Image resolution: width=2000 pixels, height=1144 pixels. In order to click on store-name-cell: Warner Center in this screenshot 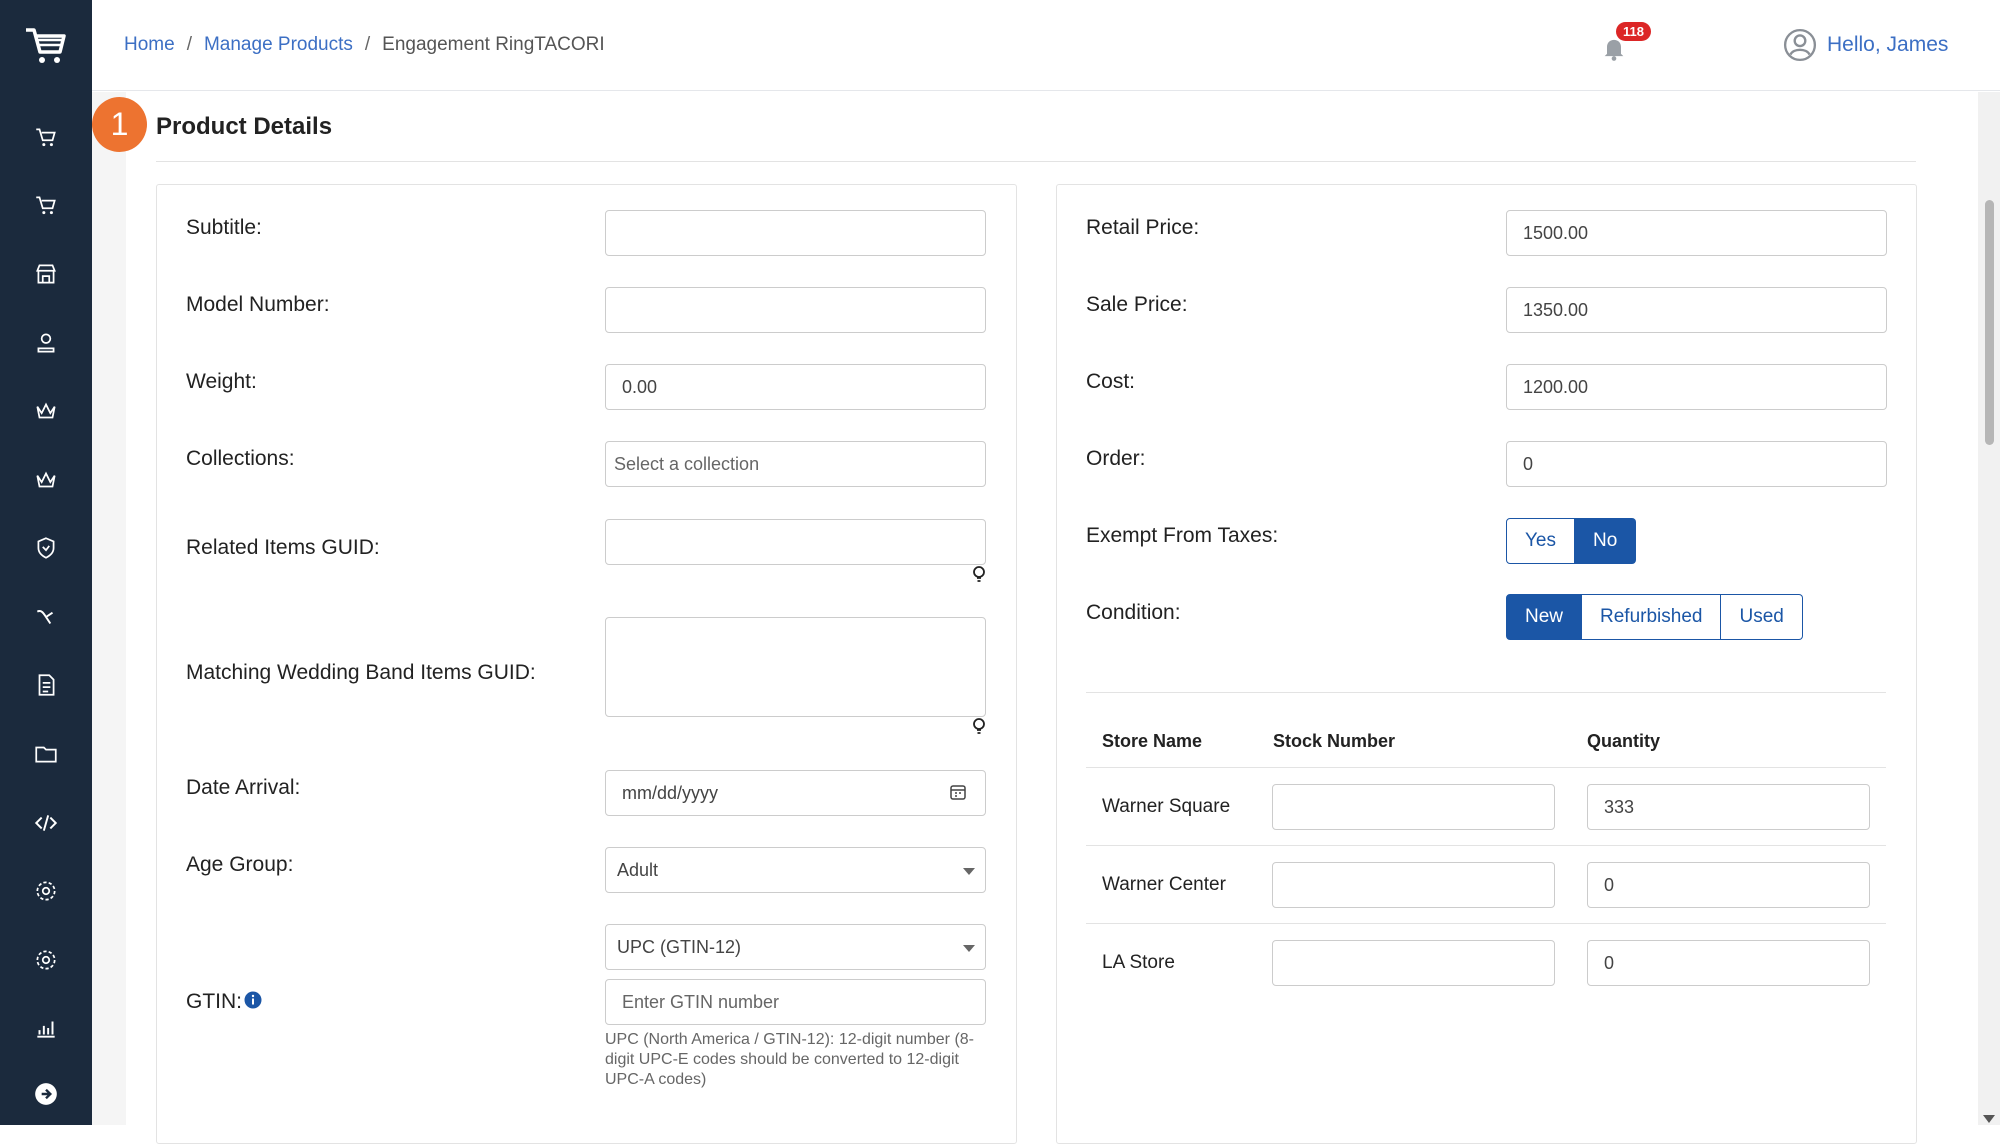, I will do `click(1164, 884)`.